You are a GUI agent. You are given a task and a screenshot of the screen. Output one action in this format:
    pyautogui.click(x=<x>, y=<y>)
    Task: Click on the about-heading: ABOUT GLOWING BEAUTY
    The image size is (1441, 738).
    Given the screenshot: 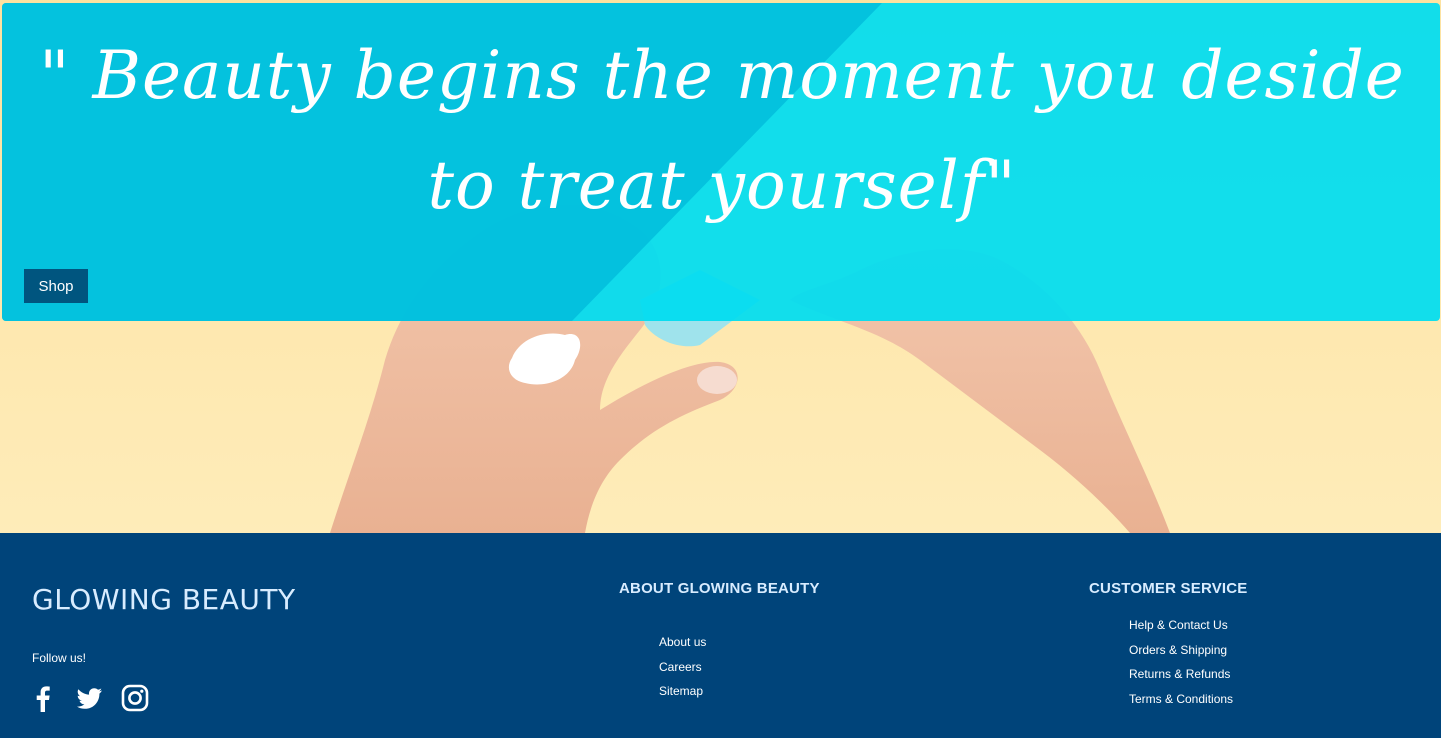 What is the action you would take?
    pyautogui.click(x=719, y=588)
    